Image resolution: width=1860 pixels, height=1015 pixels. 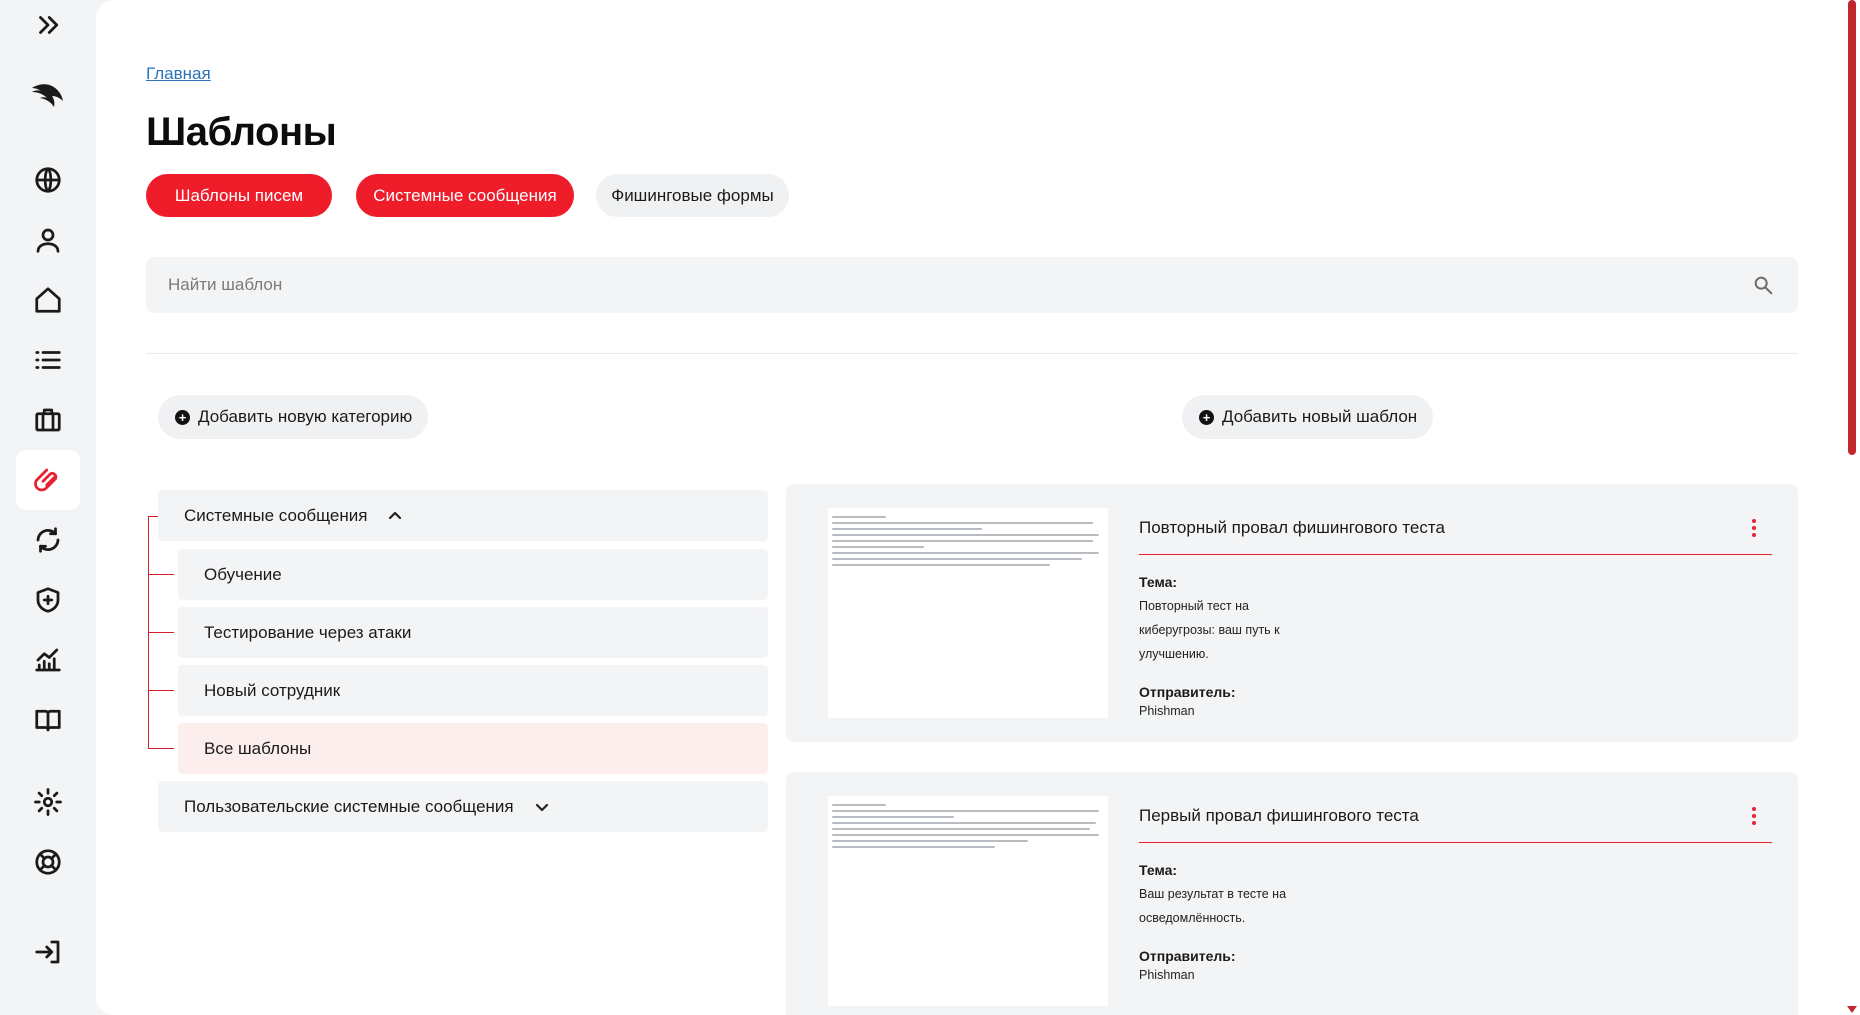 What do you see at coordinates (48, 240) in the screenshot?
I see `user-icon` at bounding box center [48, 240].